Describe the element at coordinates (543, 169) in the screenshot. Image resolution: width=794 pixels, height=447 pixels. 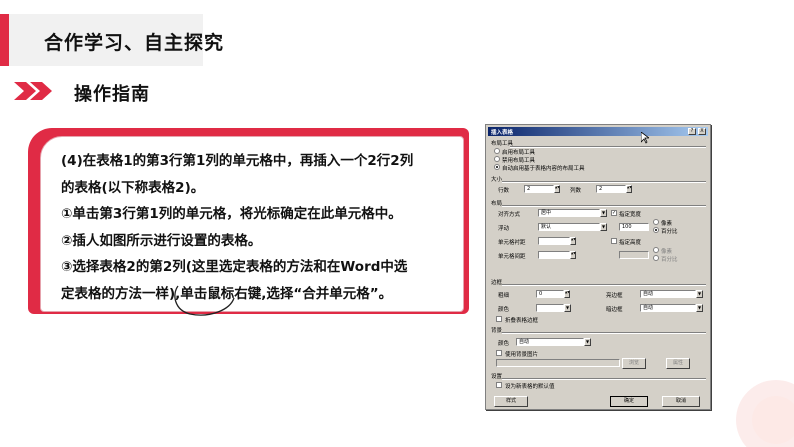
I see `option-label: 自动启用基于表格内容的布局工具` at that location.